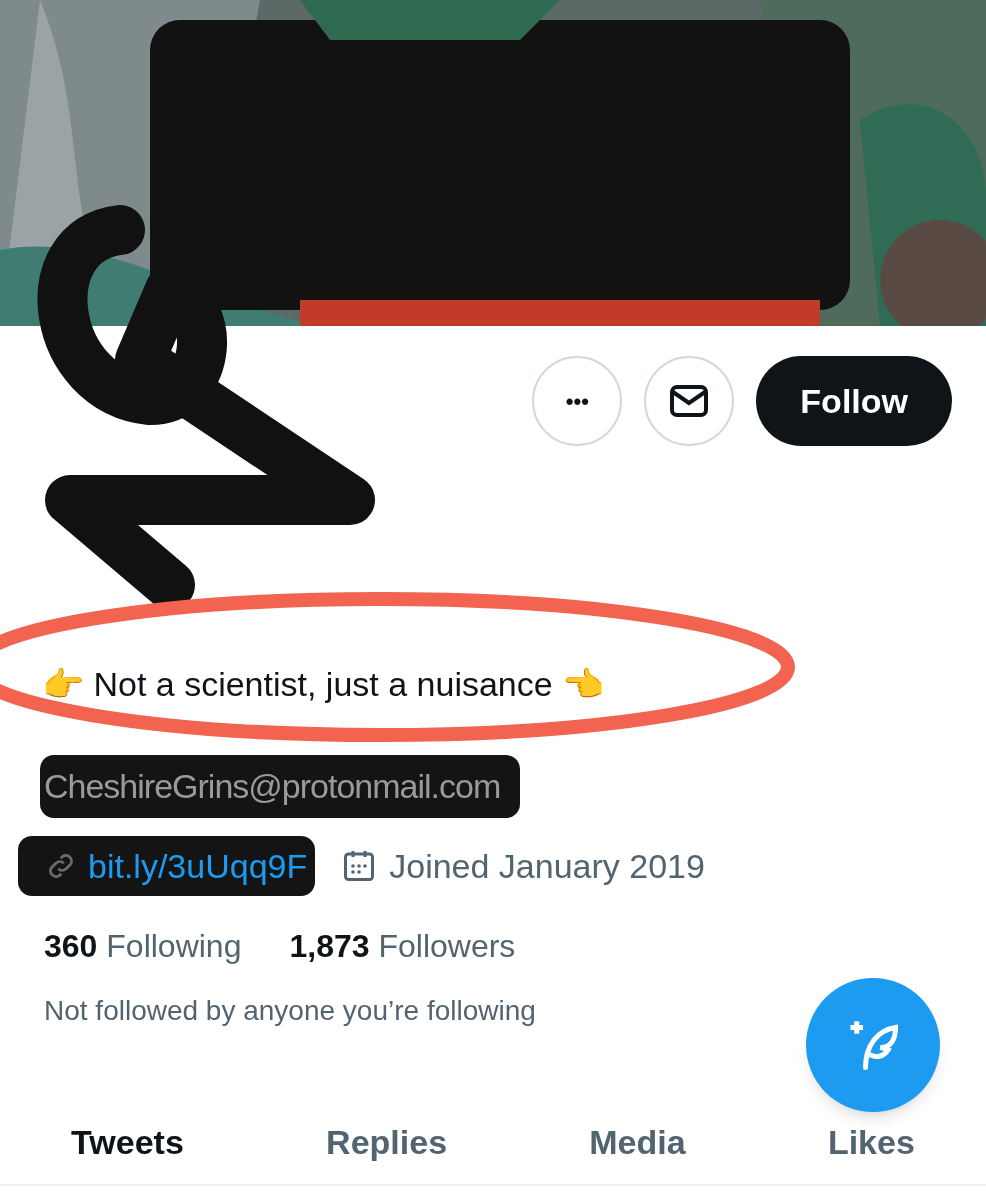 The width and height of the screenshot is (986, 1200). What do you see at coordinates (324, 684) in the screenshot?
I see `bio: 👉 Not a scientist, just a nuisance 👈` at bounding box center [324, 684].